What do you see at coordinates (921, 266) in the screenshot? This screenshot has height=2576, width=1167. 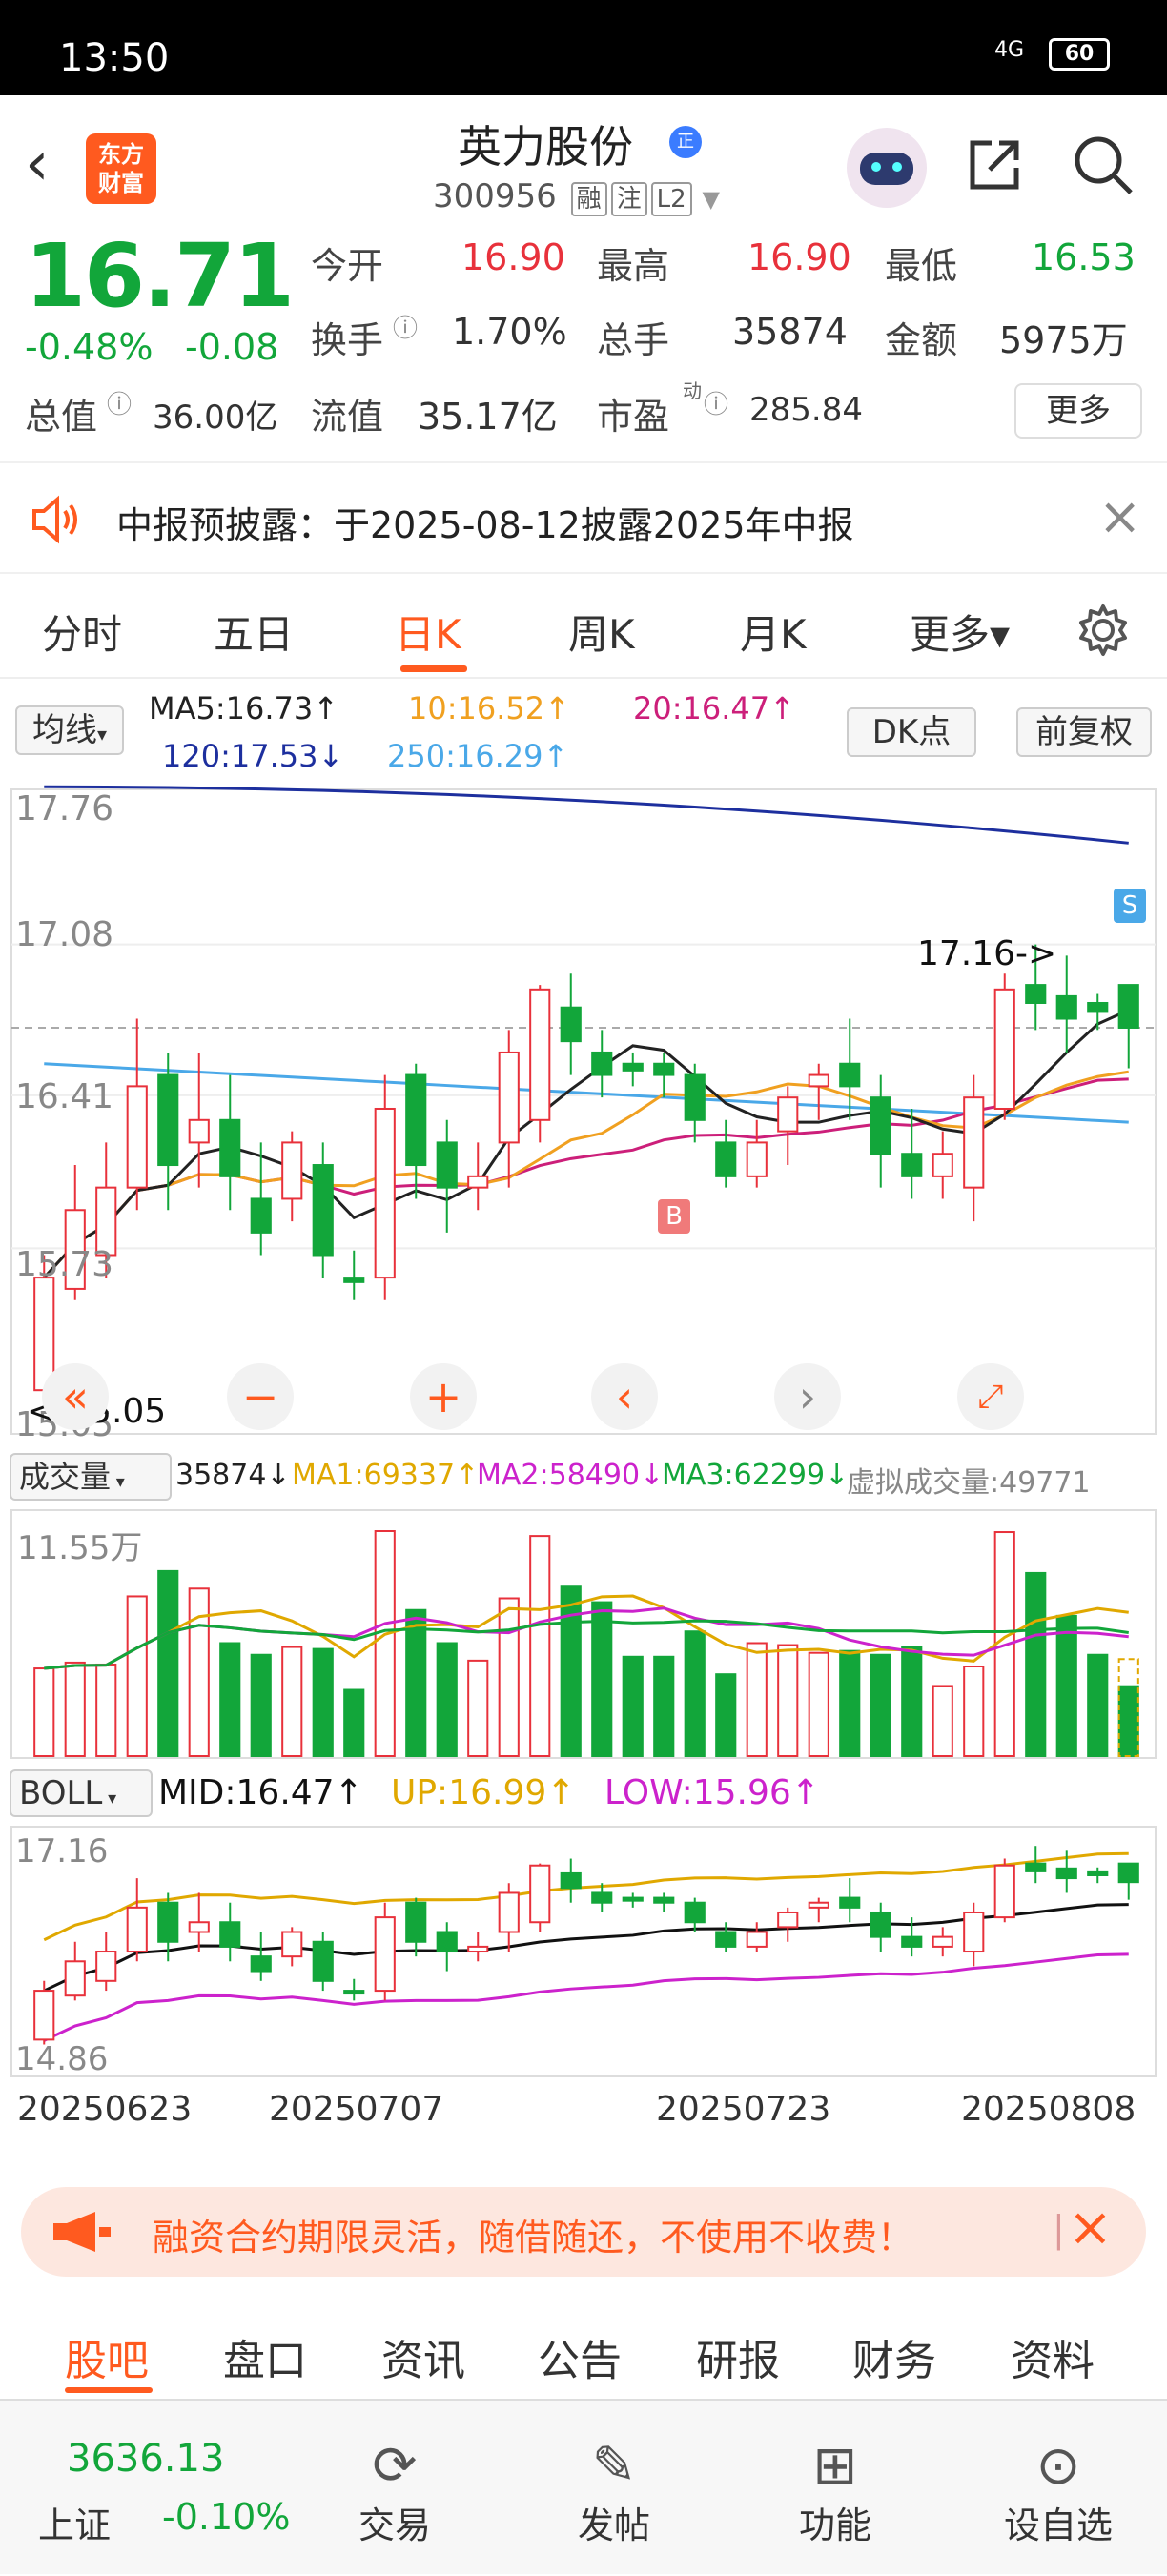 I see `low-label: 最低` at bounding box center [921, 266].